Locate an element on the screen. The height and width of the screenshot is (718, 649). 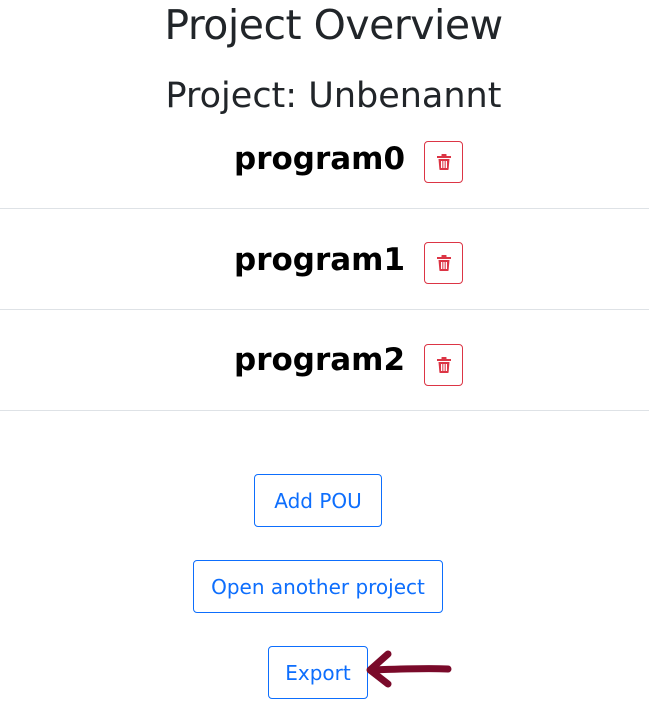
pou-row: program1 is located at coordinates (324, 259).